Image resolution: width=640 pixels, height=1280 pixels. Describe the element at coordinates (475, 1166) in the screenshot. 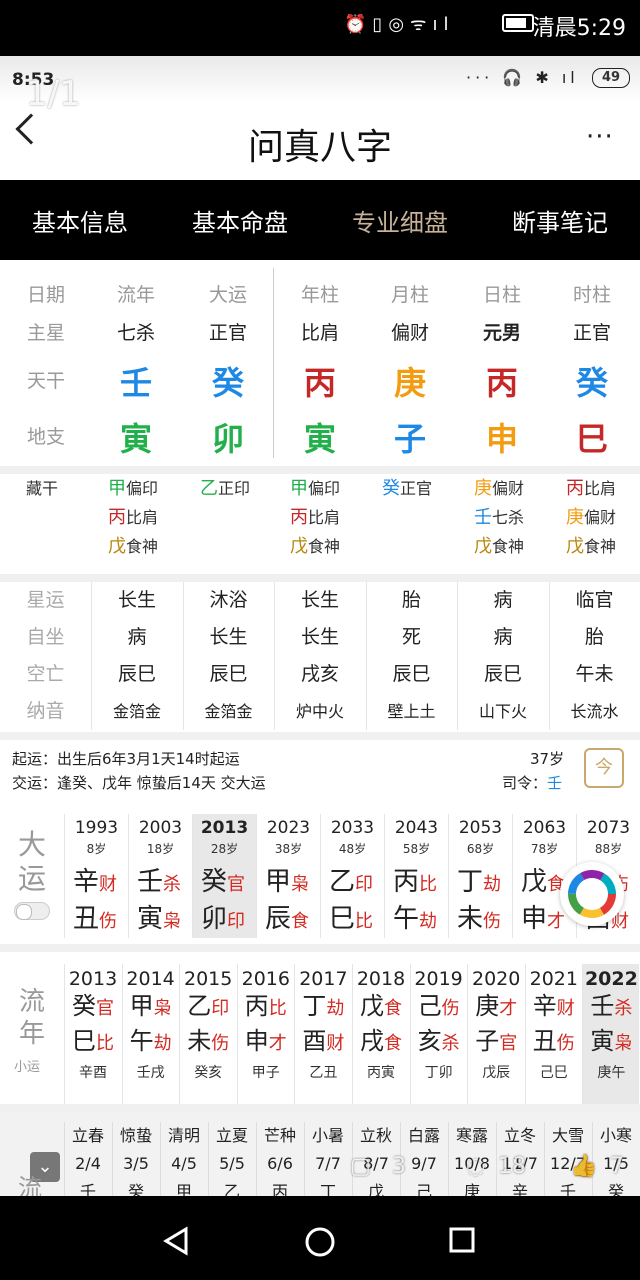

I see `share-icon: ◌` at that location.